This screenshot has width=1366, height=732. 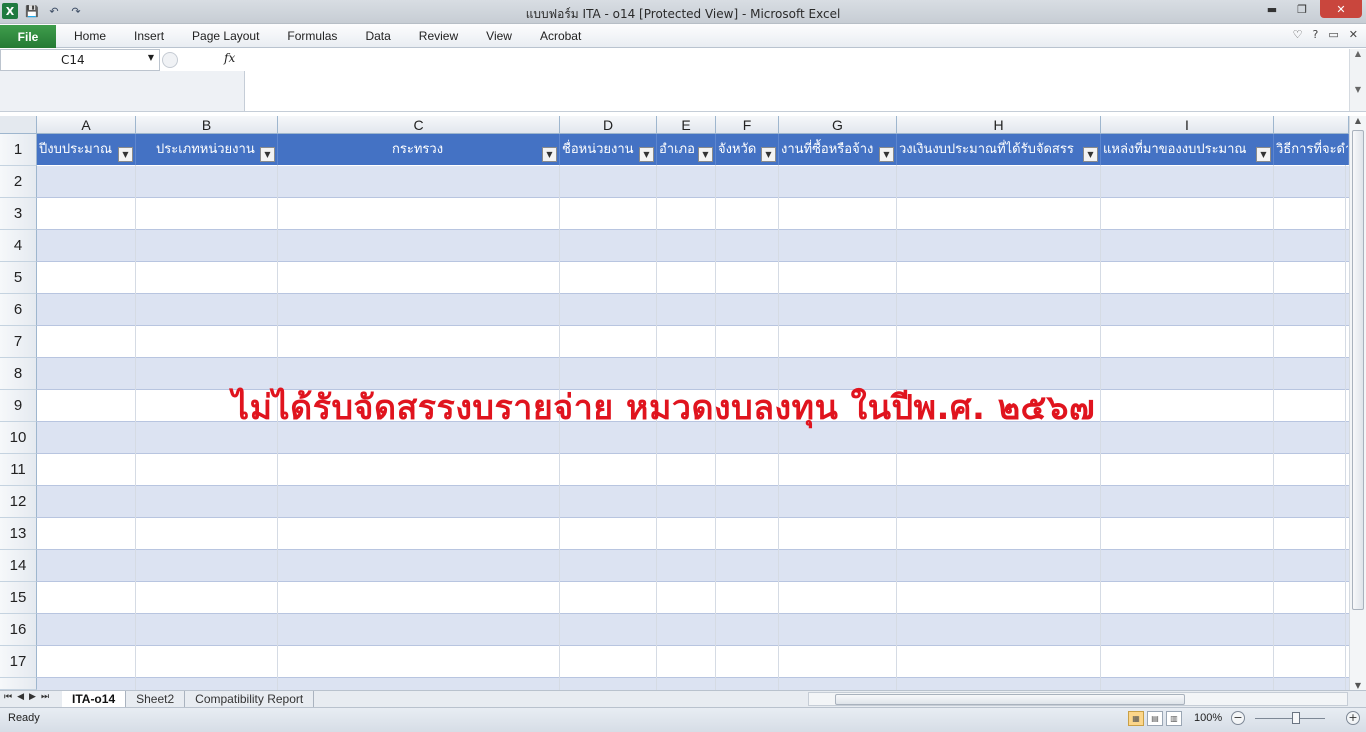 I want to click on page-break-view-icon: ▥, so click(x=1174, y=718).